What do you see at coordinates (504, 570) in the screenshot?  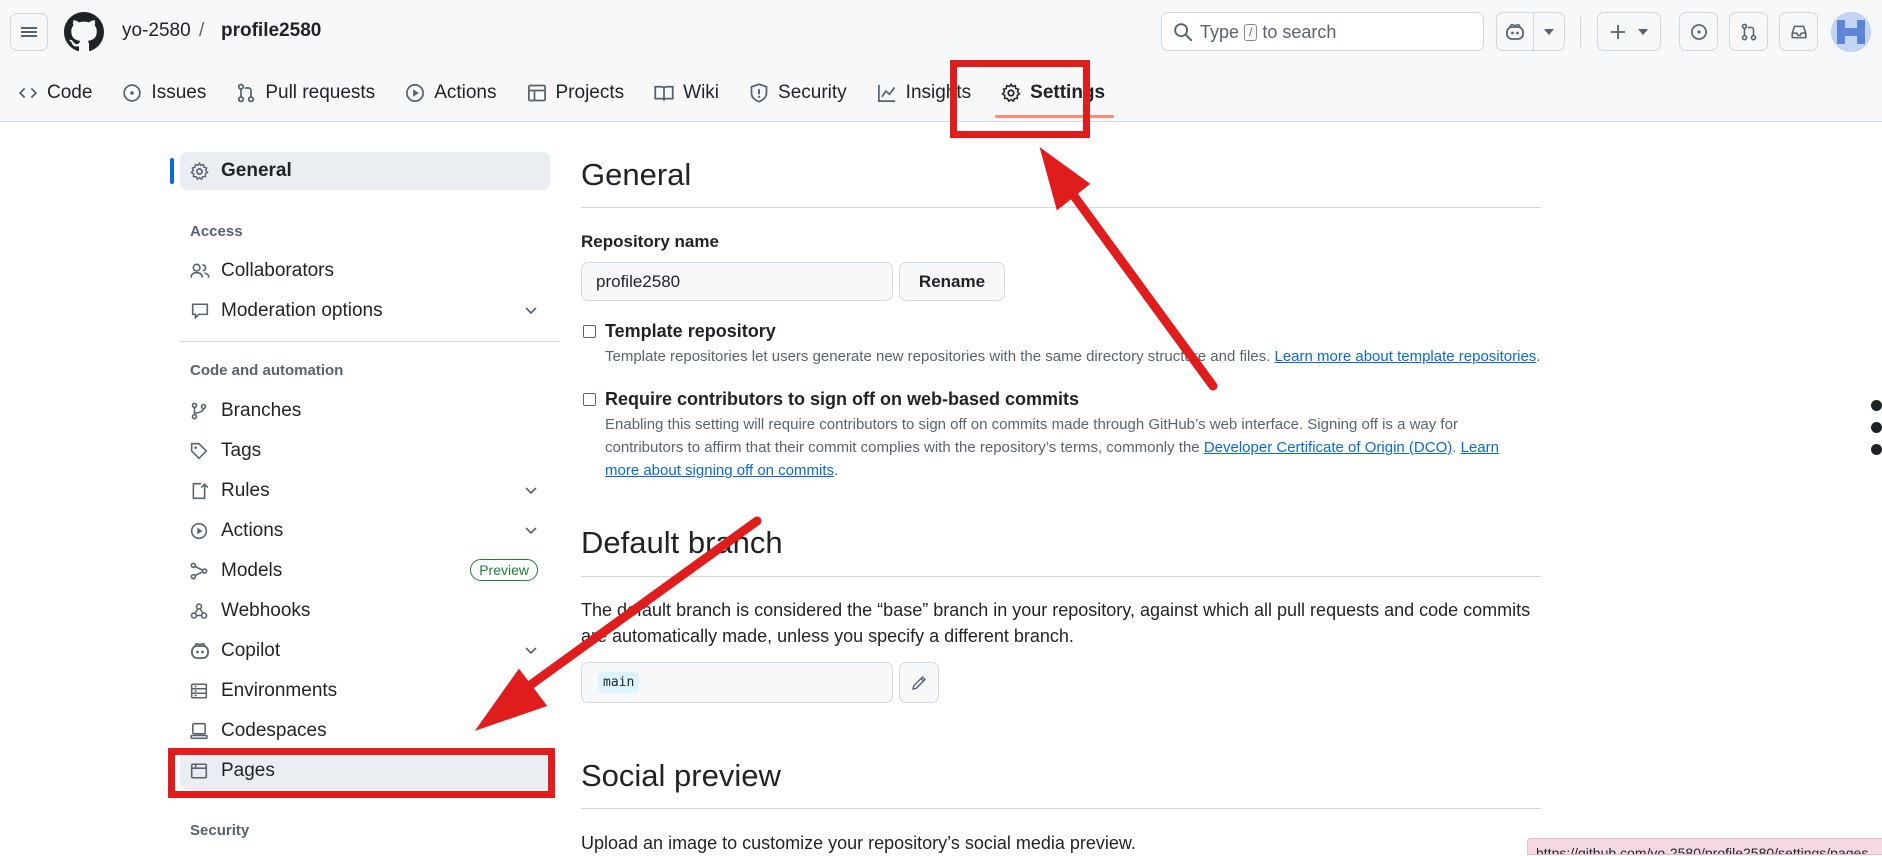 I see `preview-badge: Preview` at bounding box center [504, 570].